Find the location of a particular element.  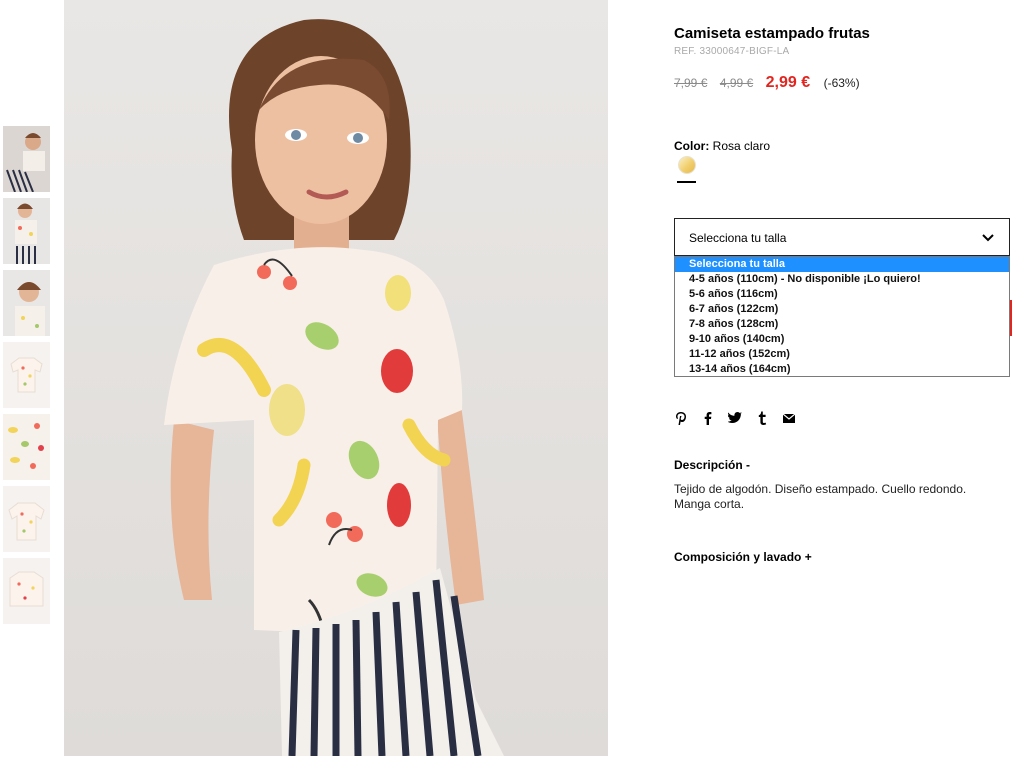

size-option: 6-7 años (122cm) is located at coordinates (842, 309).